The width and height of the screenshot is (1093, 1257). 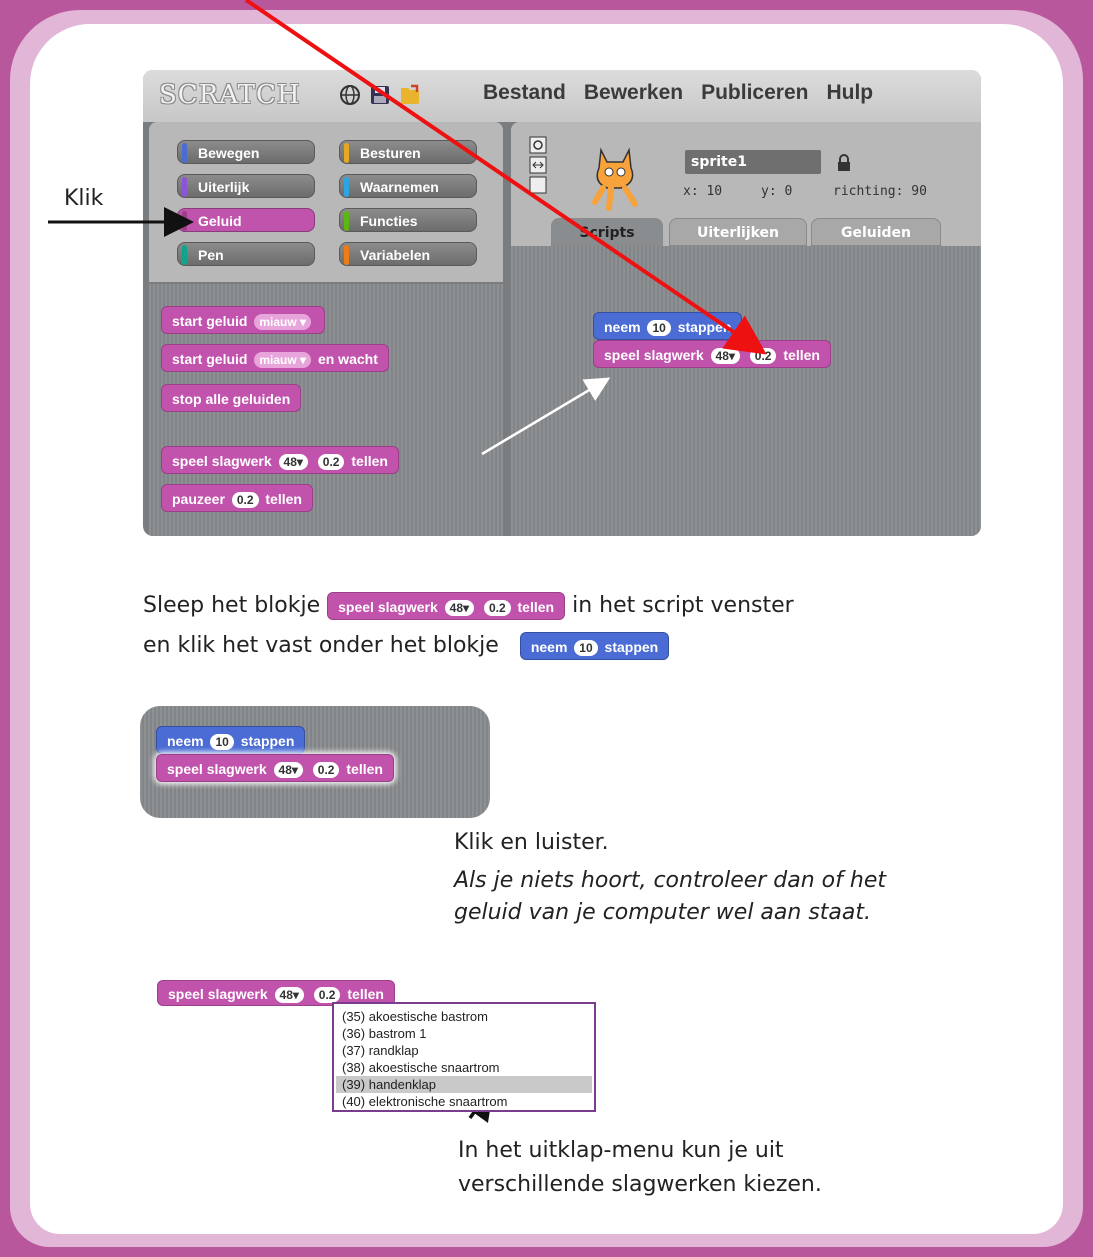 What do you see at coordinates (389, 221) in the screenshot?
I see `category-label: Functies` at bounding box center [389, 221].